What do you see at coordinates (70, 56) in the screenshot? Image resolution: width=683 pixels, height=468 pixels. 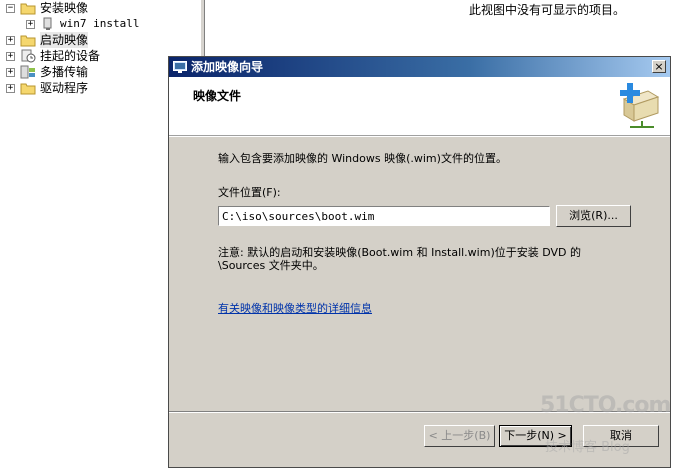 I see `tree-item-label: 挂起的设备` at bounding box center [70, 56].